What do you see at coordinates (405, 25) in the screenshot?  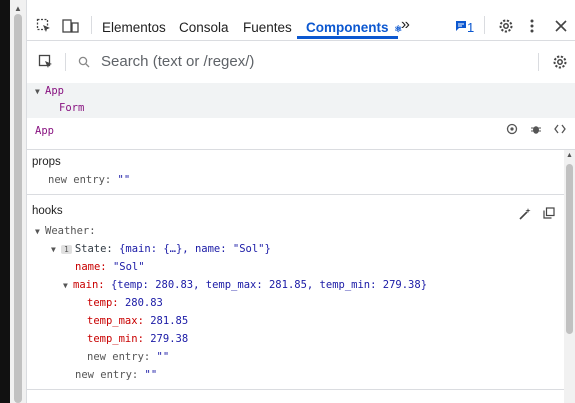 I see `more-tabs-button: »` at bounding box center [405, 25].